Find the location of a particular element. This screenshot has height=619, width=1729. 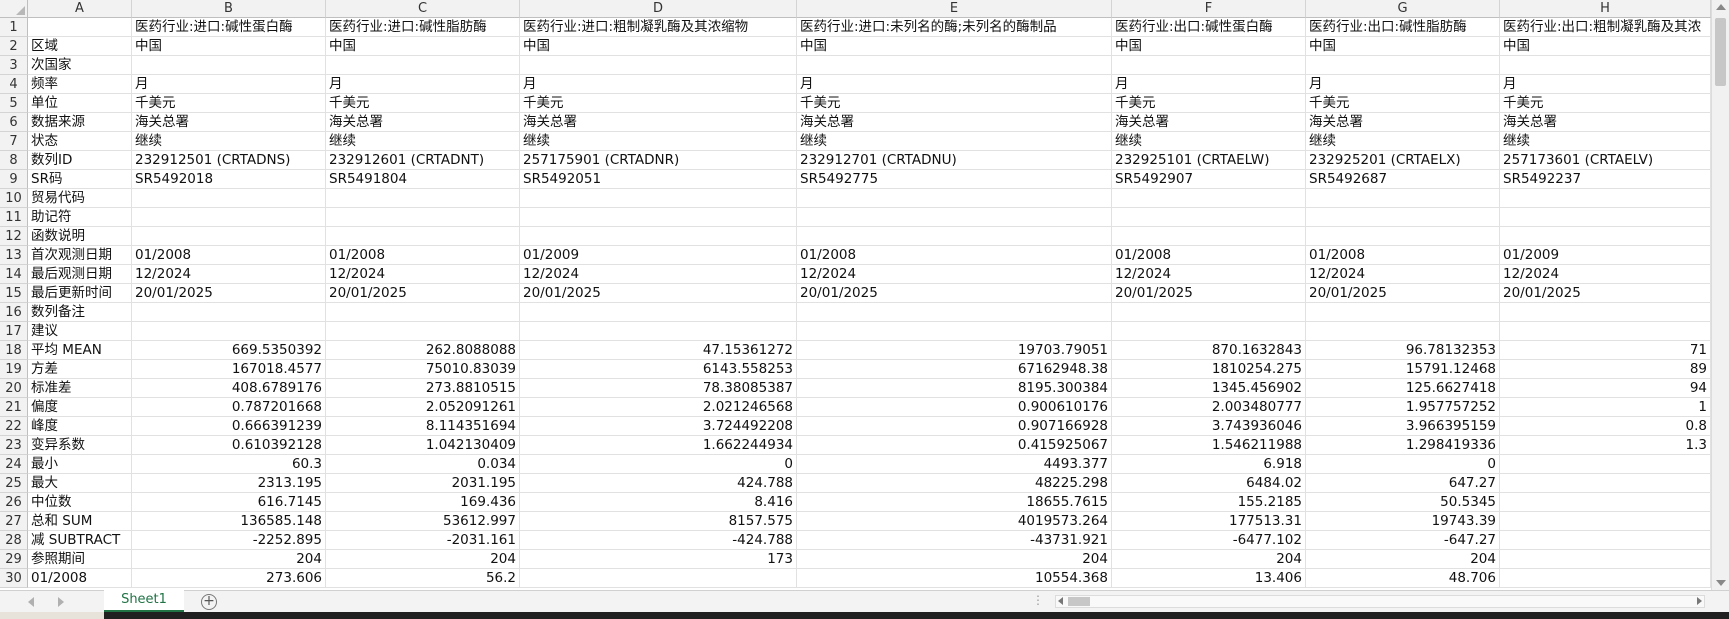

cell-b27: 136585.148 is located at coordinates (229, 521).